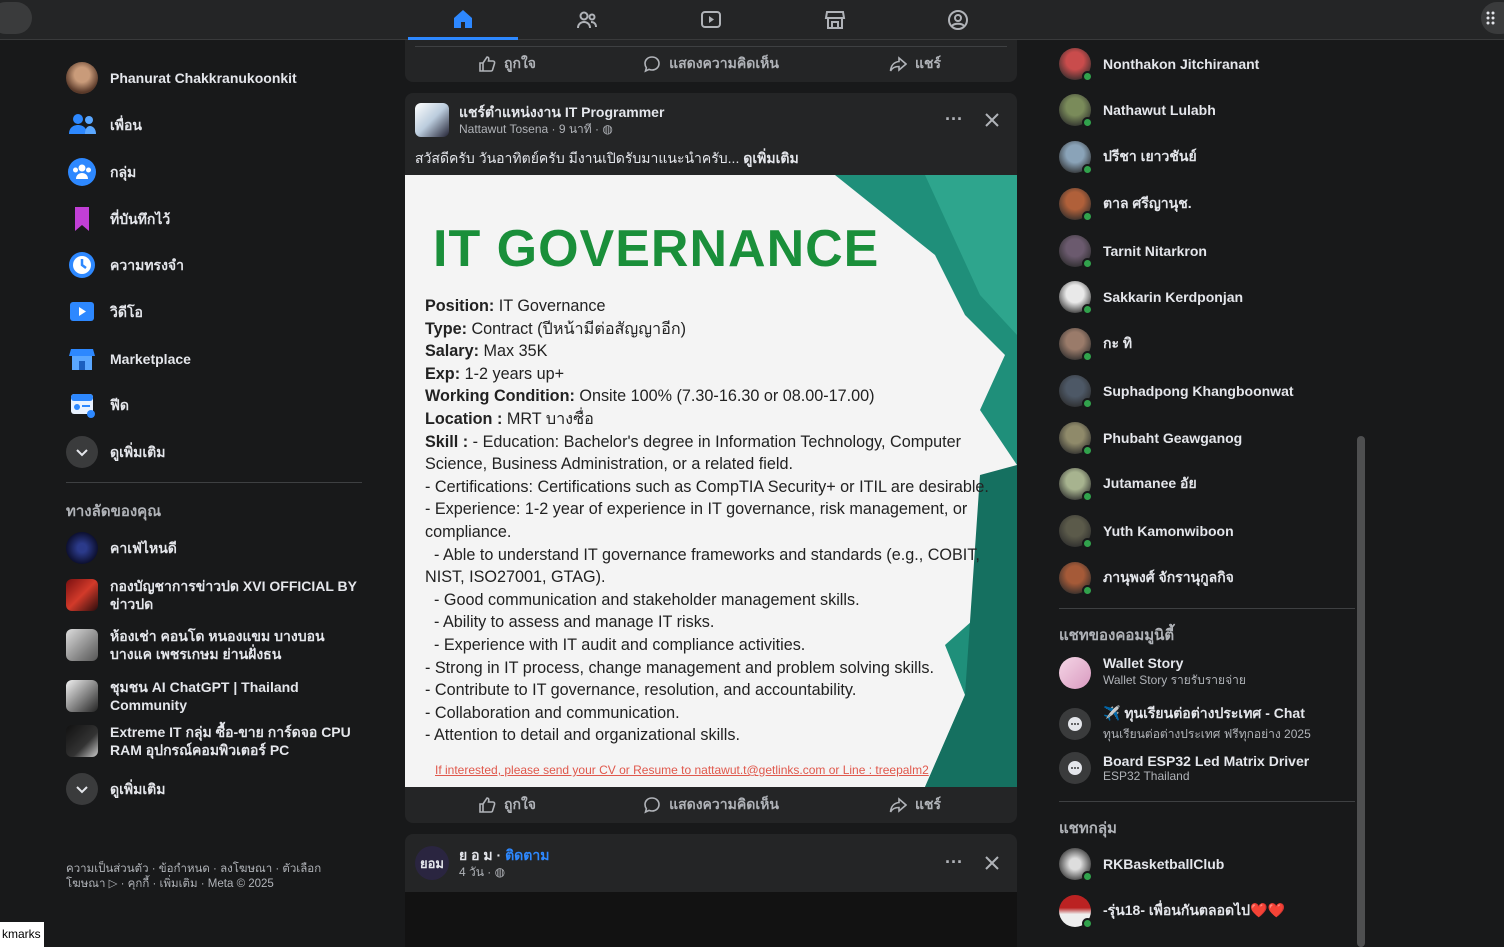 This screenshot has width=1504, height=947. What do you see at coordinates (487, 805) in the screenshot?
I see `thumbs-up-icon` at bounding box center [487, 805].